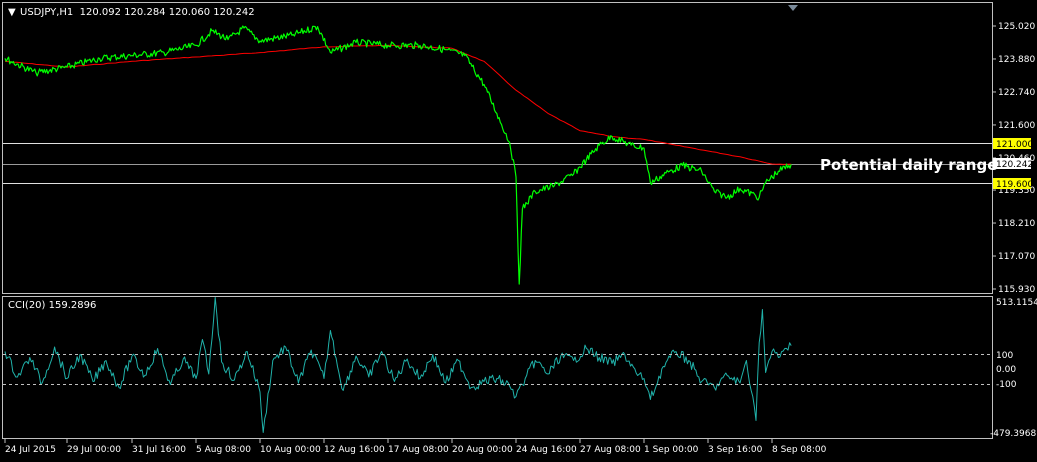 The height and width of the screenshot is (462, 1037). I want to click on time-axis-label: 3 Sep 16:00, so click(735, 450).